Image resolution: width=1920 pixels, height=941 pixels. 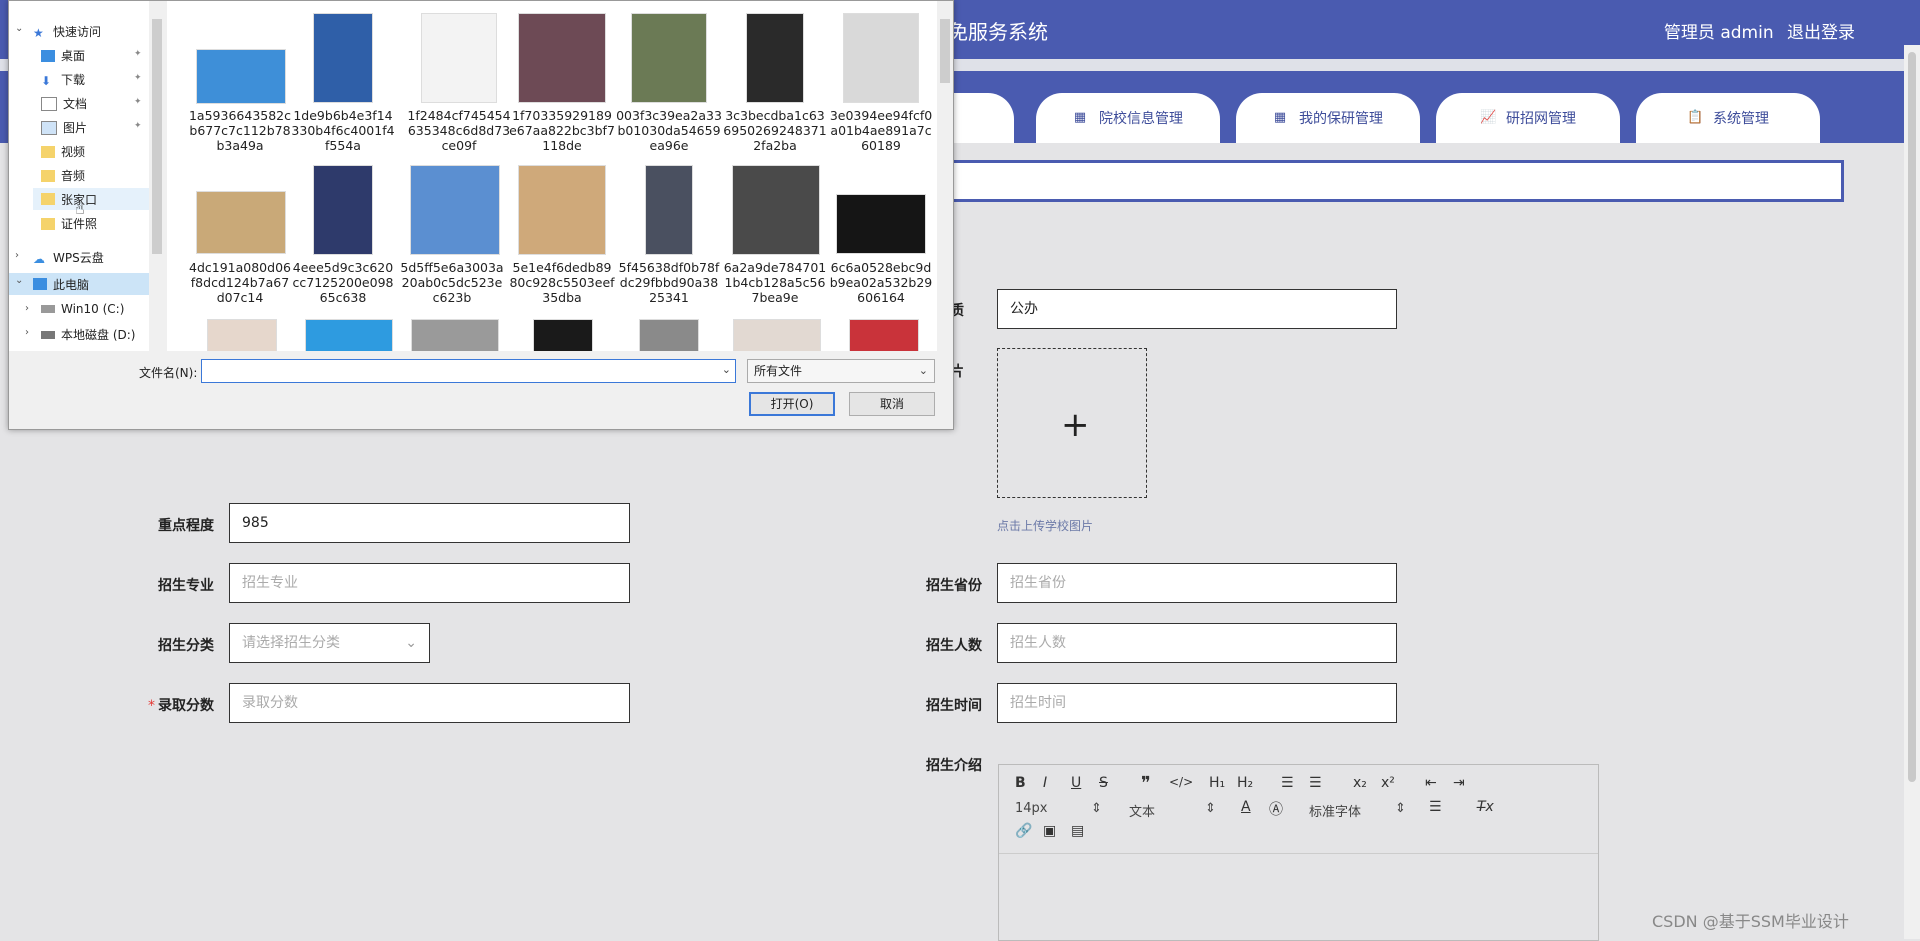 What do you see at coordinates (1912, 417) in the screenshot?
I see `page-scrollbar-thumb` at bounding box center [1912, 417].